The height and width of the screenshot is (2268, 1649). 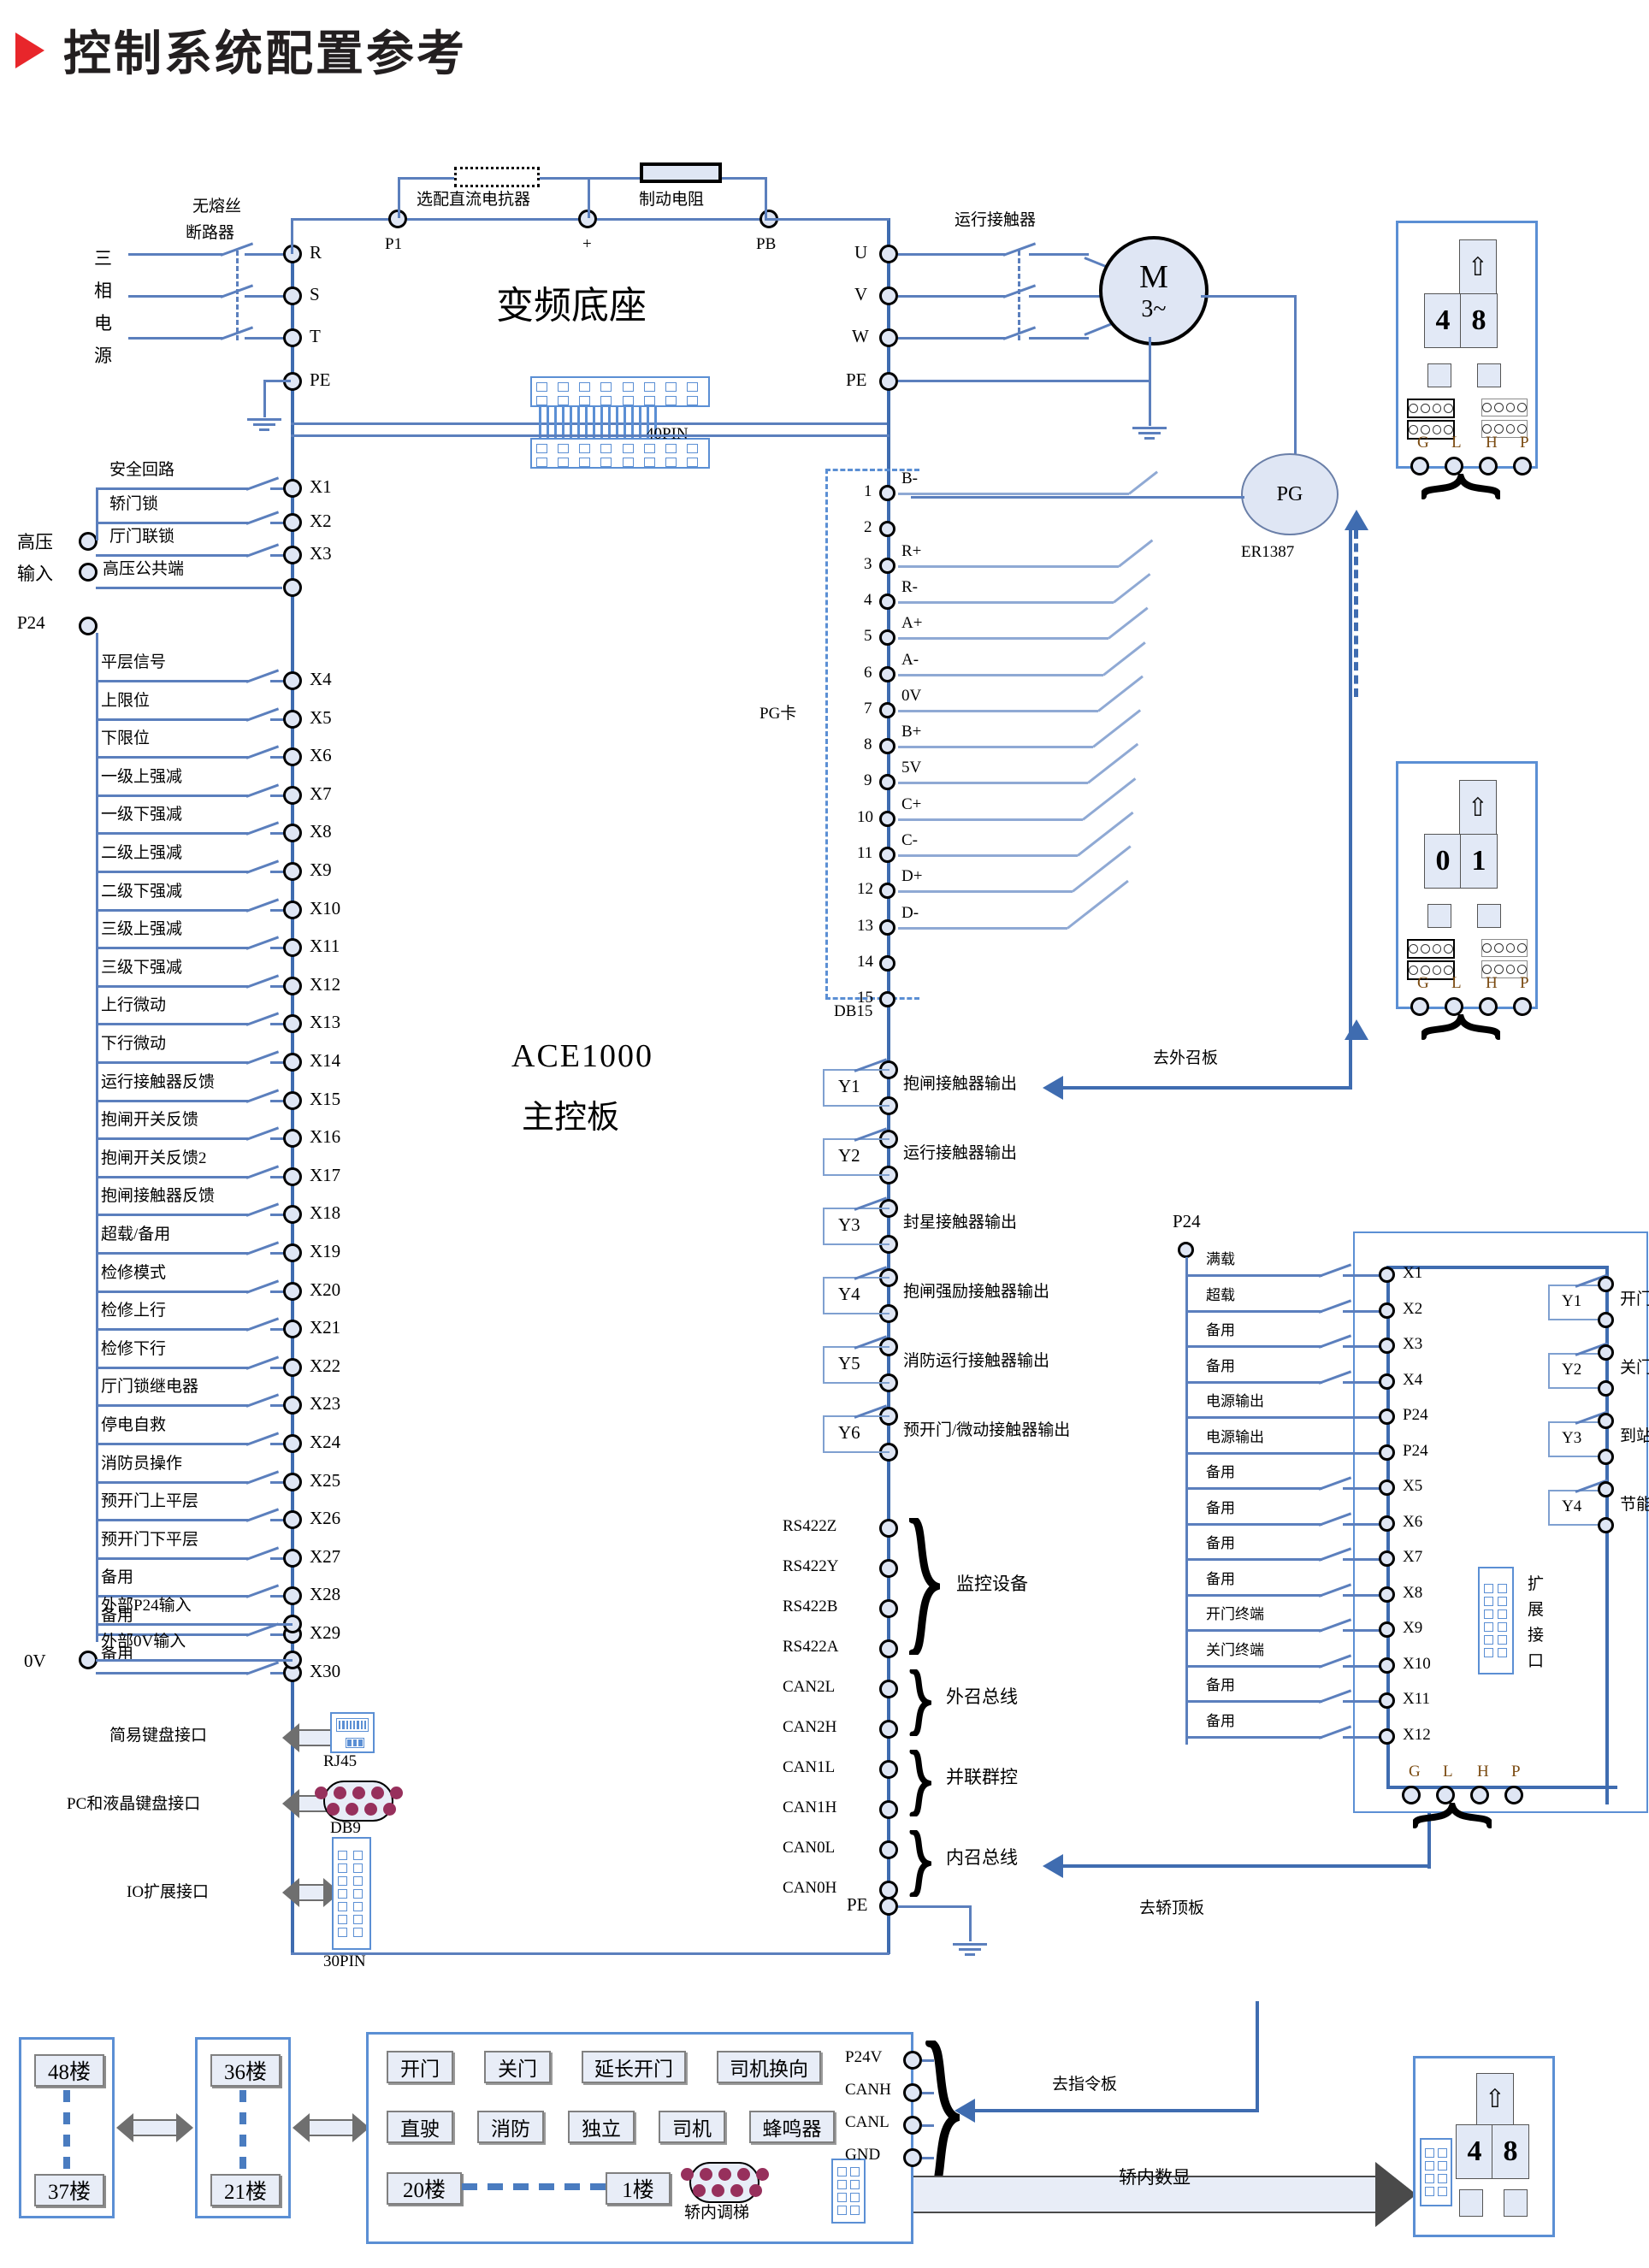 I want to click on car-top-output-terminal-Y3-a, so click(x=1606, y=1421).